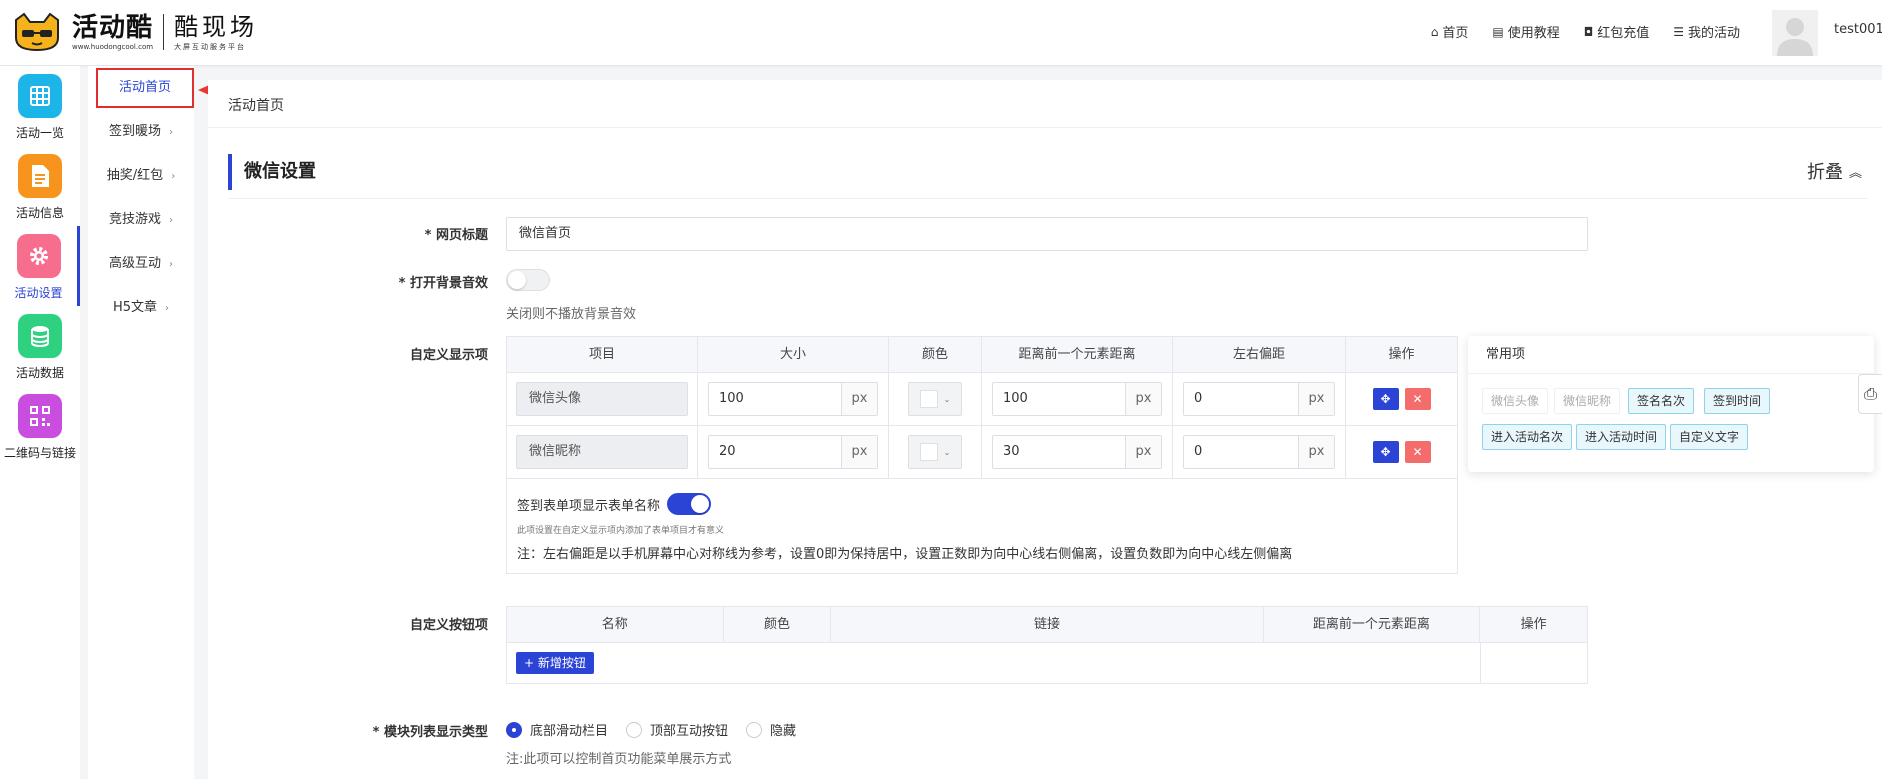  I want to click on chip-enter-time: 进入活动时间, so click(1621, 437).